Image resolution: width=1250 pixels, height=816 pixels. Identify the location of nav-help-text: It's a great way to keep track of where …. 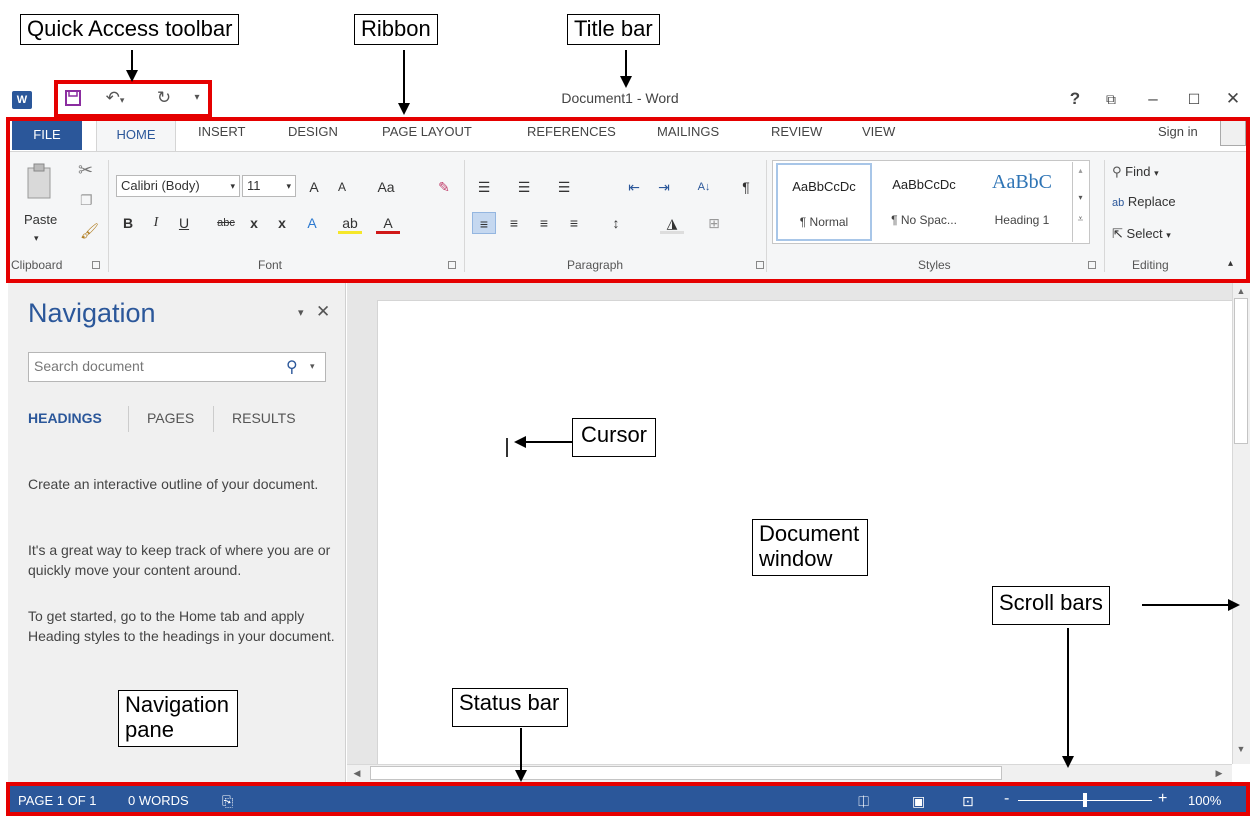
(179, 560).